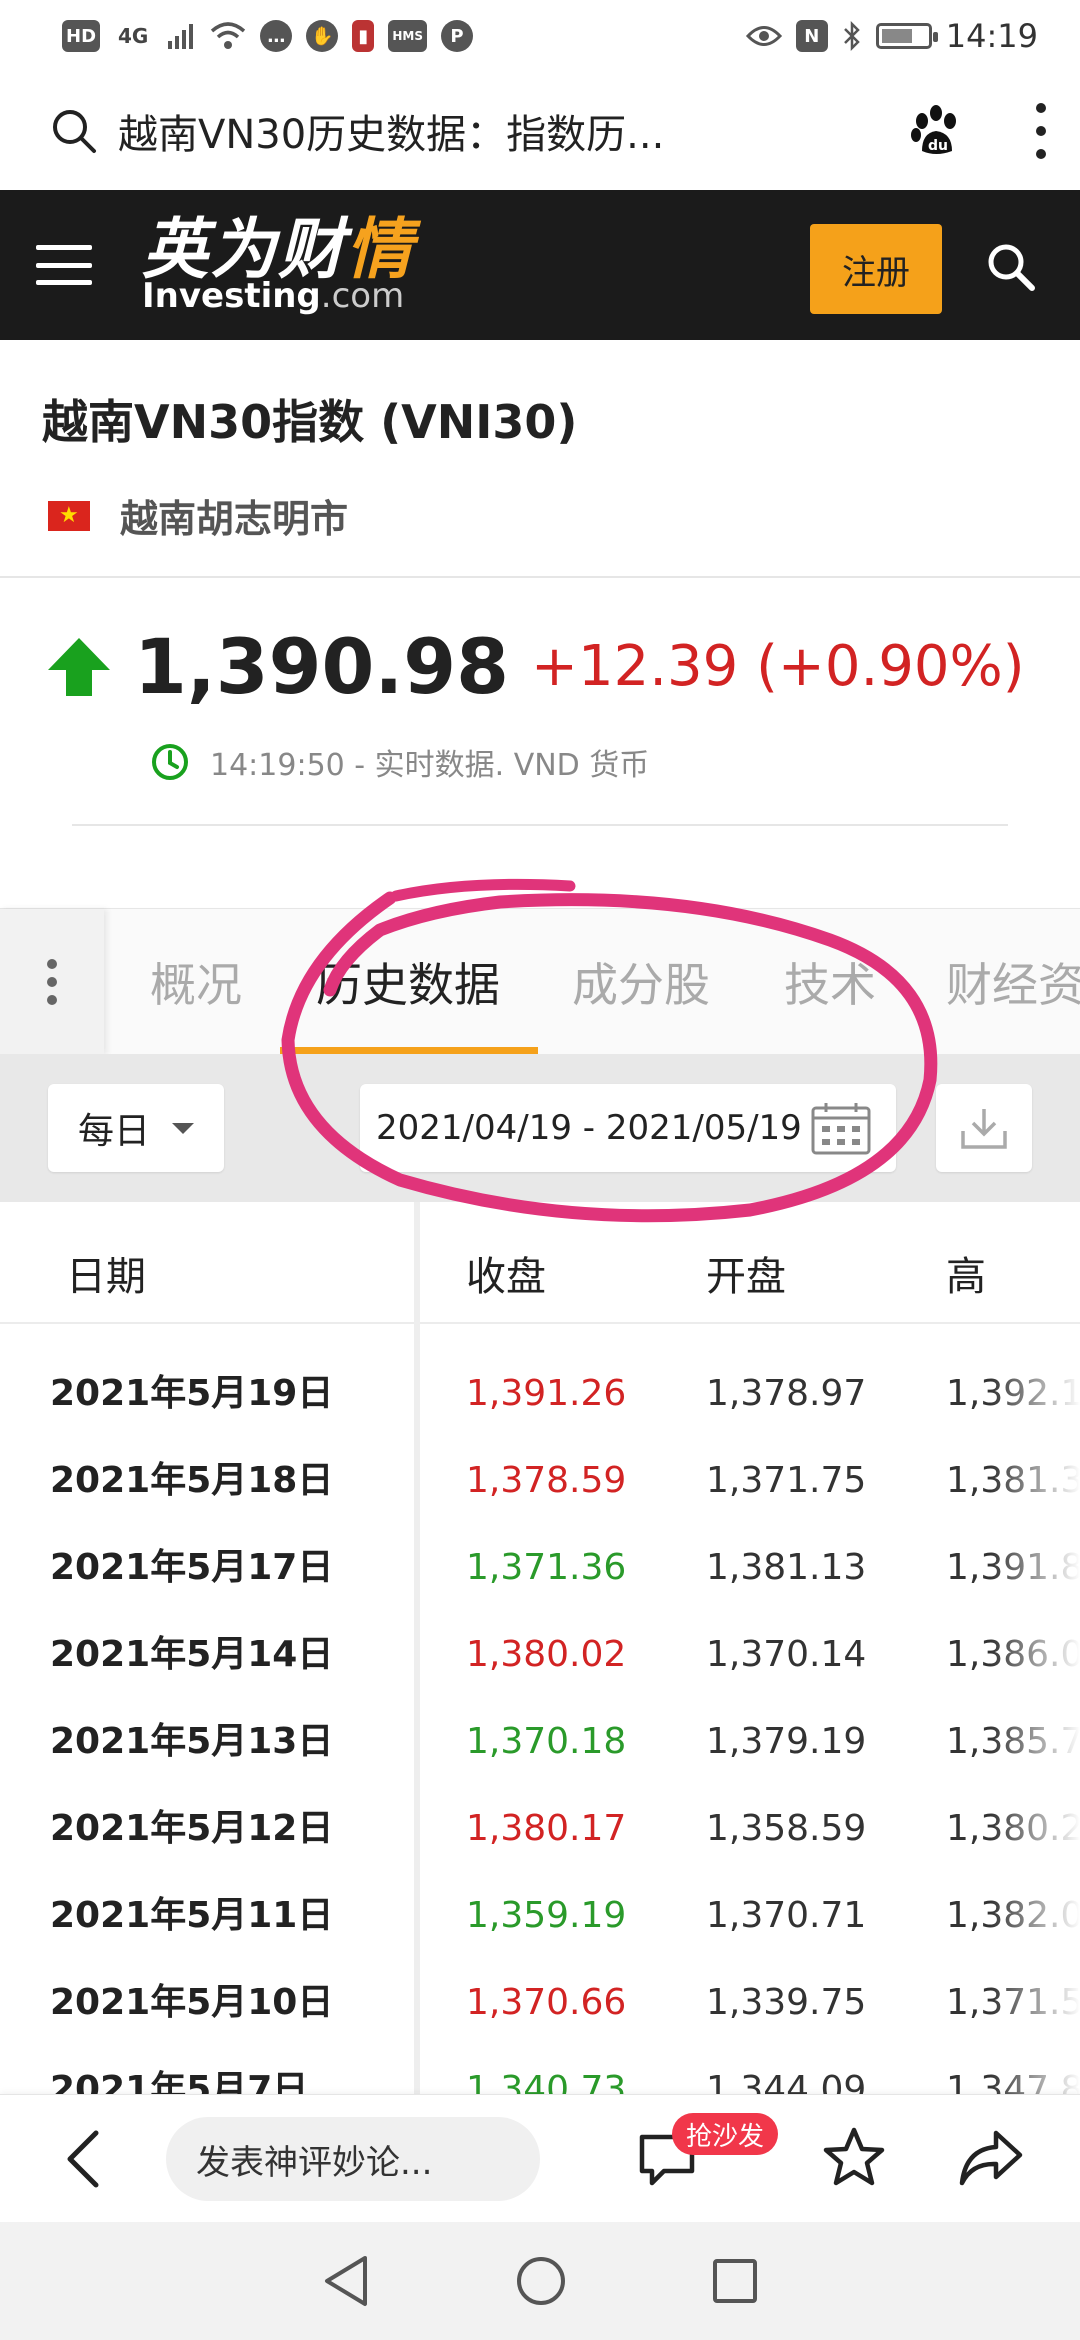 This screenshot has width=1080, height=2340. What do you see at coordinates (322, 36) in the screenshot?
I see `hand-icon: ✋` at bounding box center [322, 36].